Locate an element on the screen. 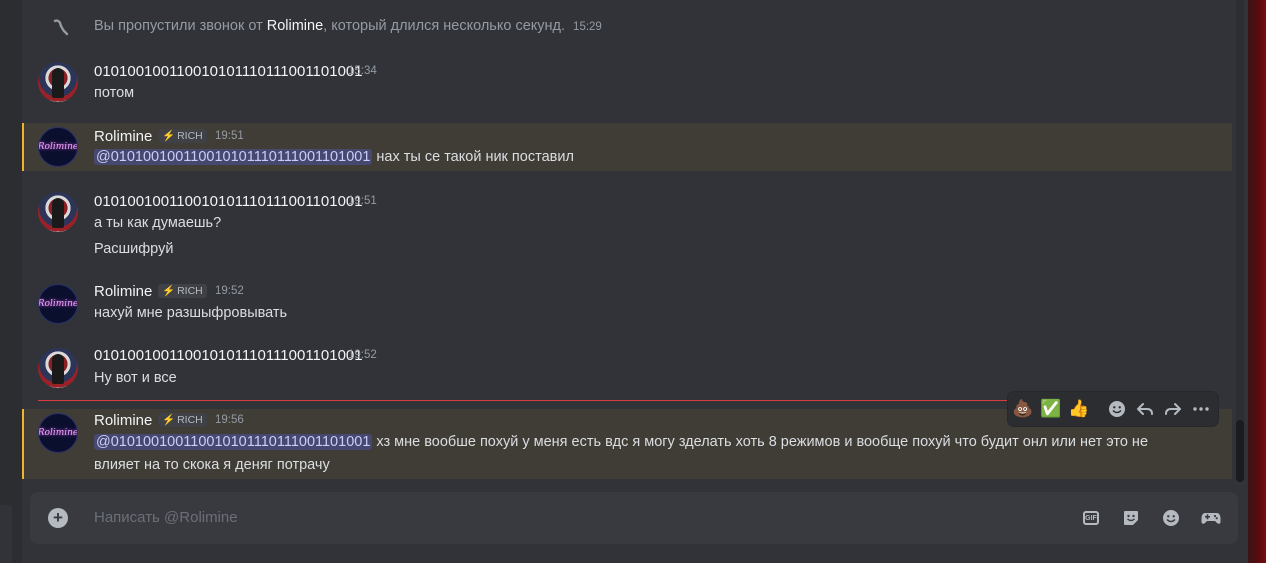  sticker-icon is located at coordinates (1131, 518).